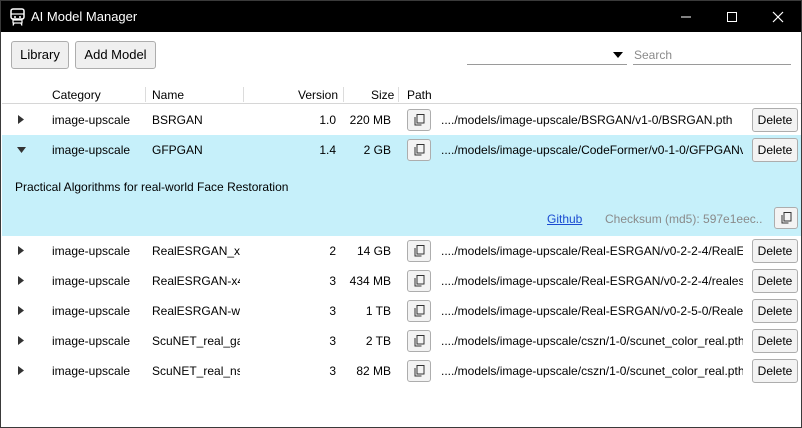 This screenshot has width=802, height=428. What do you see at coordinates (564, 219) in the screenshot?
I see `github-link: Github` at bounding box center [564, 219].